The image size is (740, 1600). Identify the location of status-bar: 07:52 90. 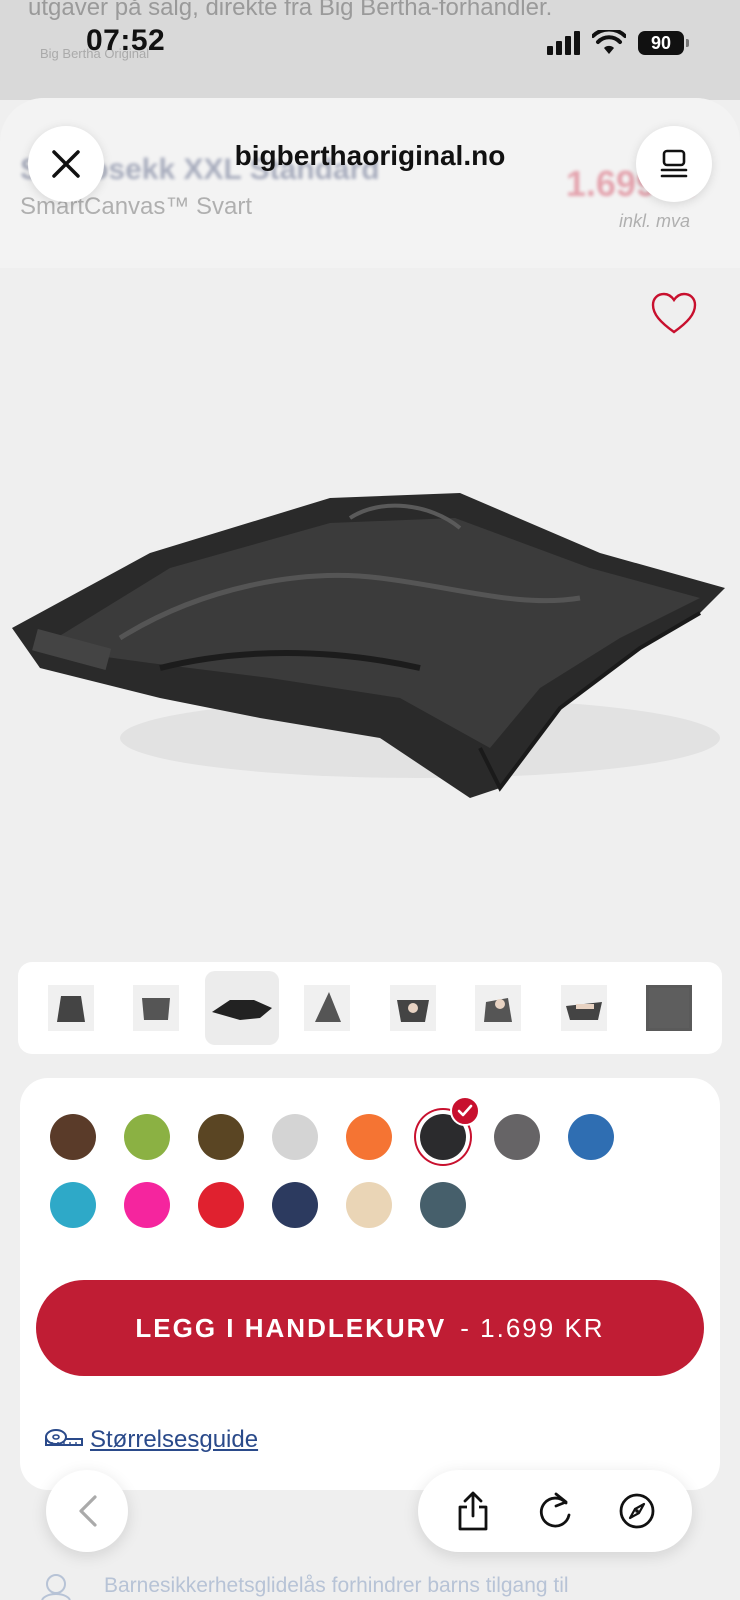
(370, 45).